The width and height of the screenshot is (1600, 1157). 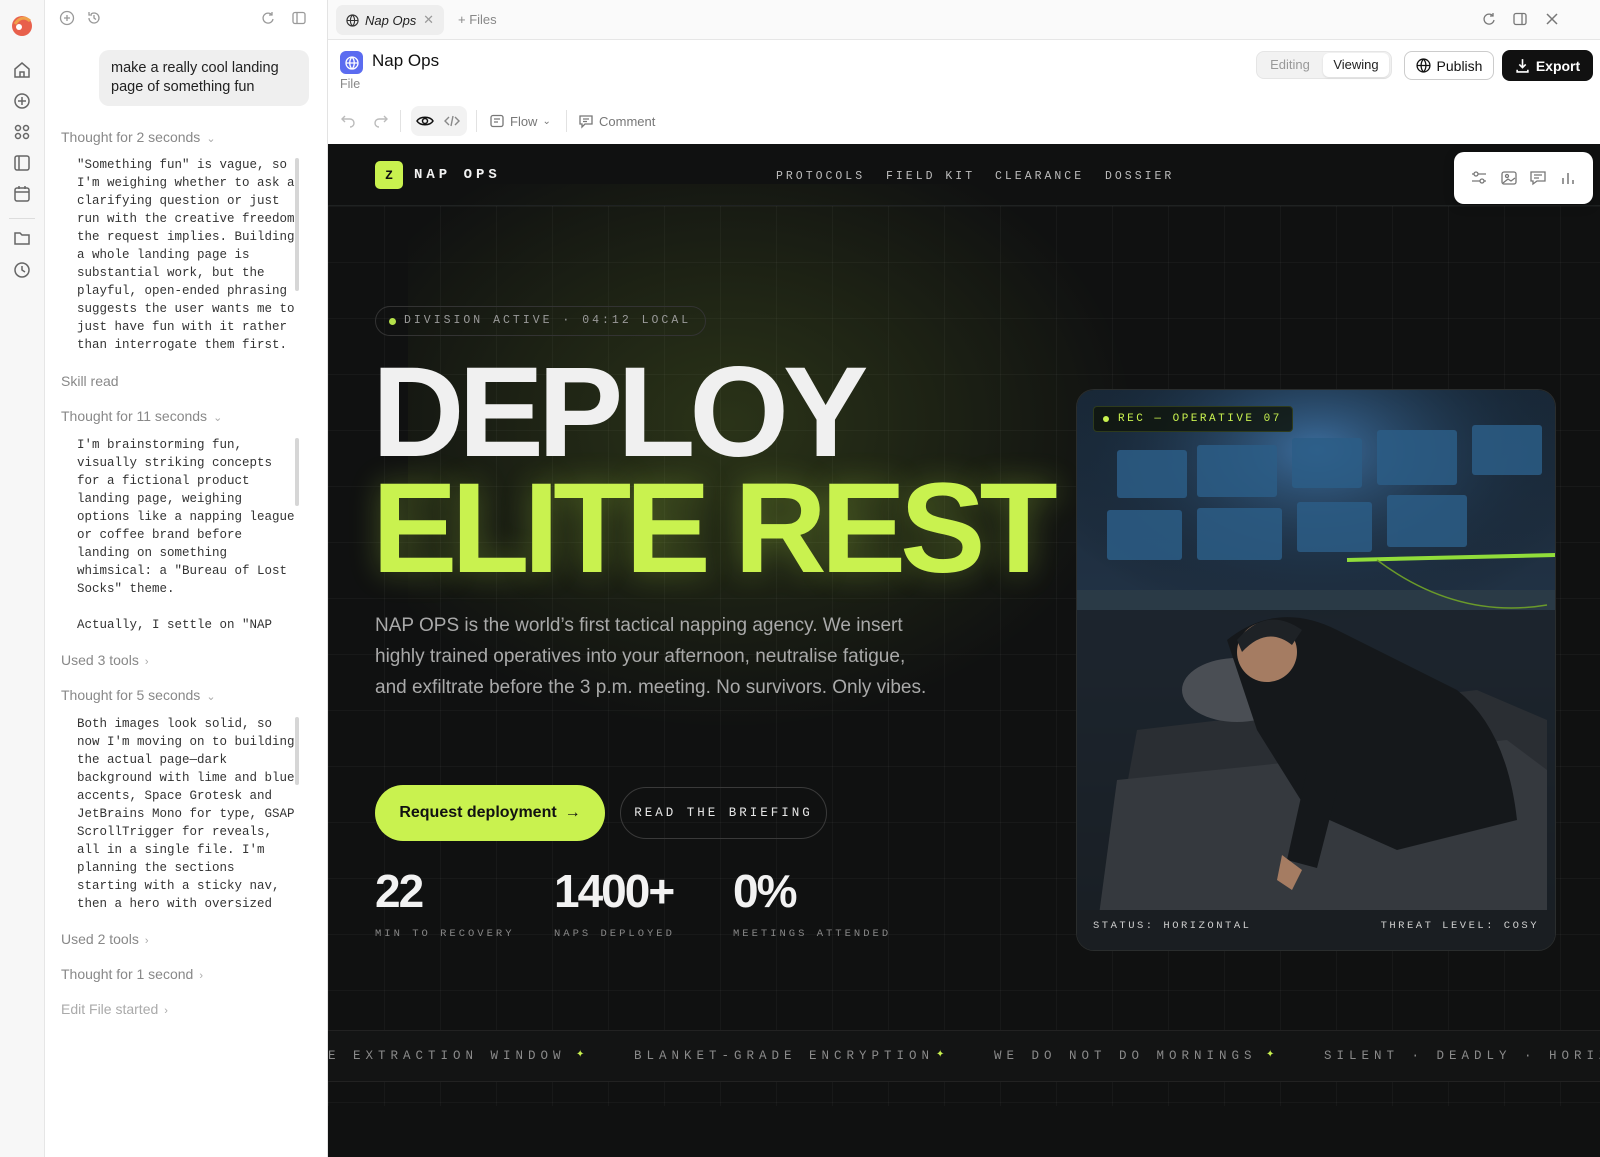 I want to click on comment-label: Comment, so click(x=627, y=121).